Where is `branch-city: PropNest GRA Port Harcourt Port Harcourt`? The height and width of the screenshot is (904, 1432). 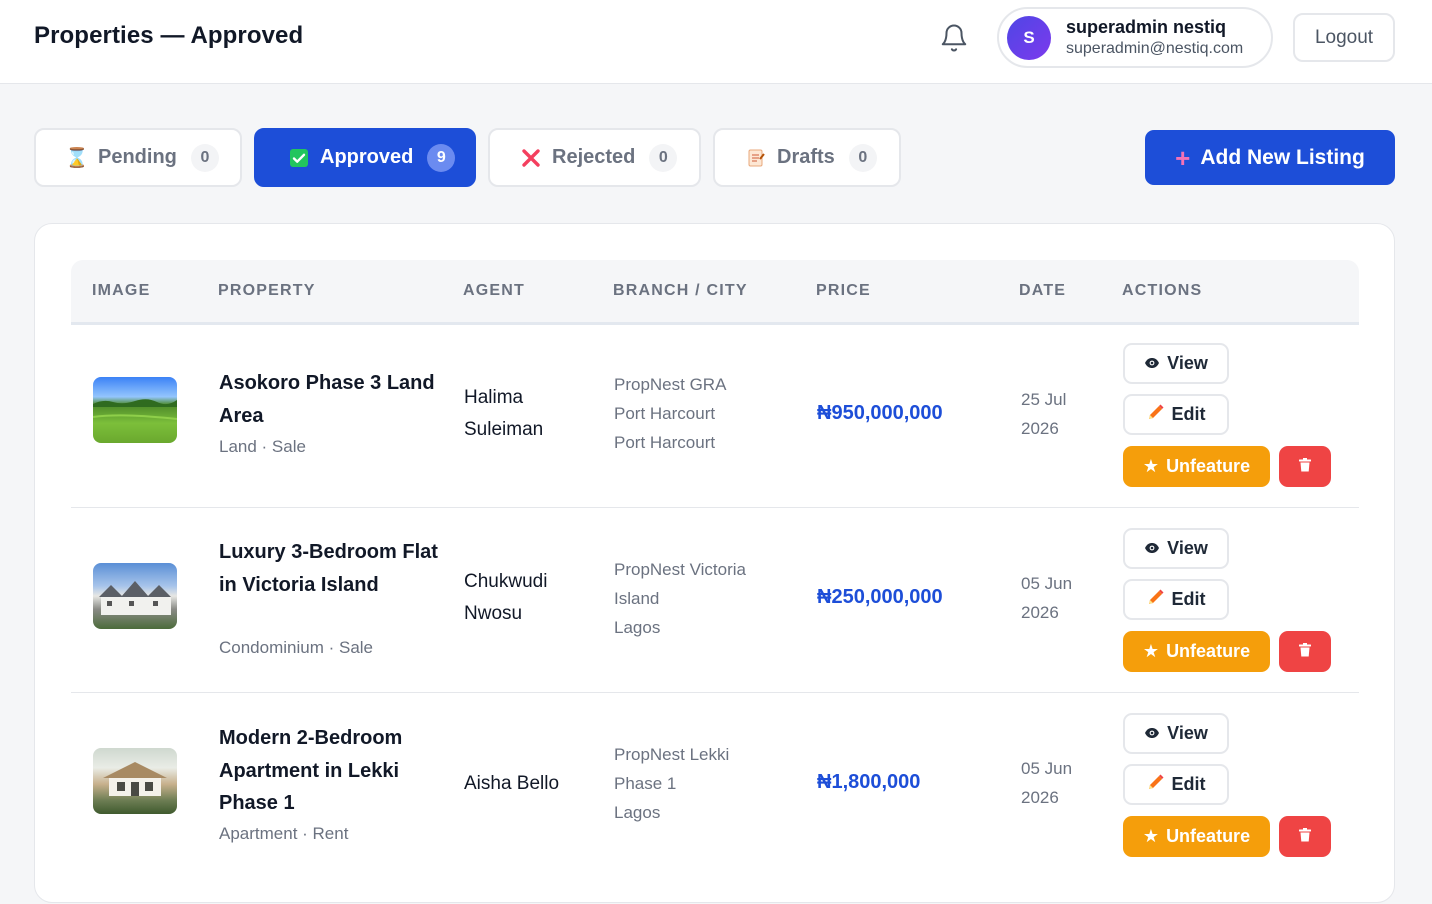 branch-city: PropNest GRA Port Harcourt Port Harcourt is located at coordinates (704, 413).